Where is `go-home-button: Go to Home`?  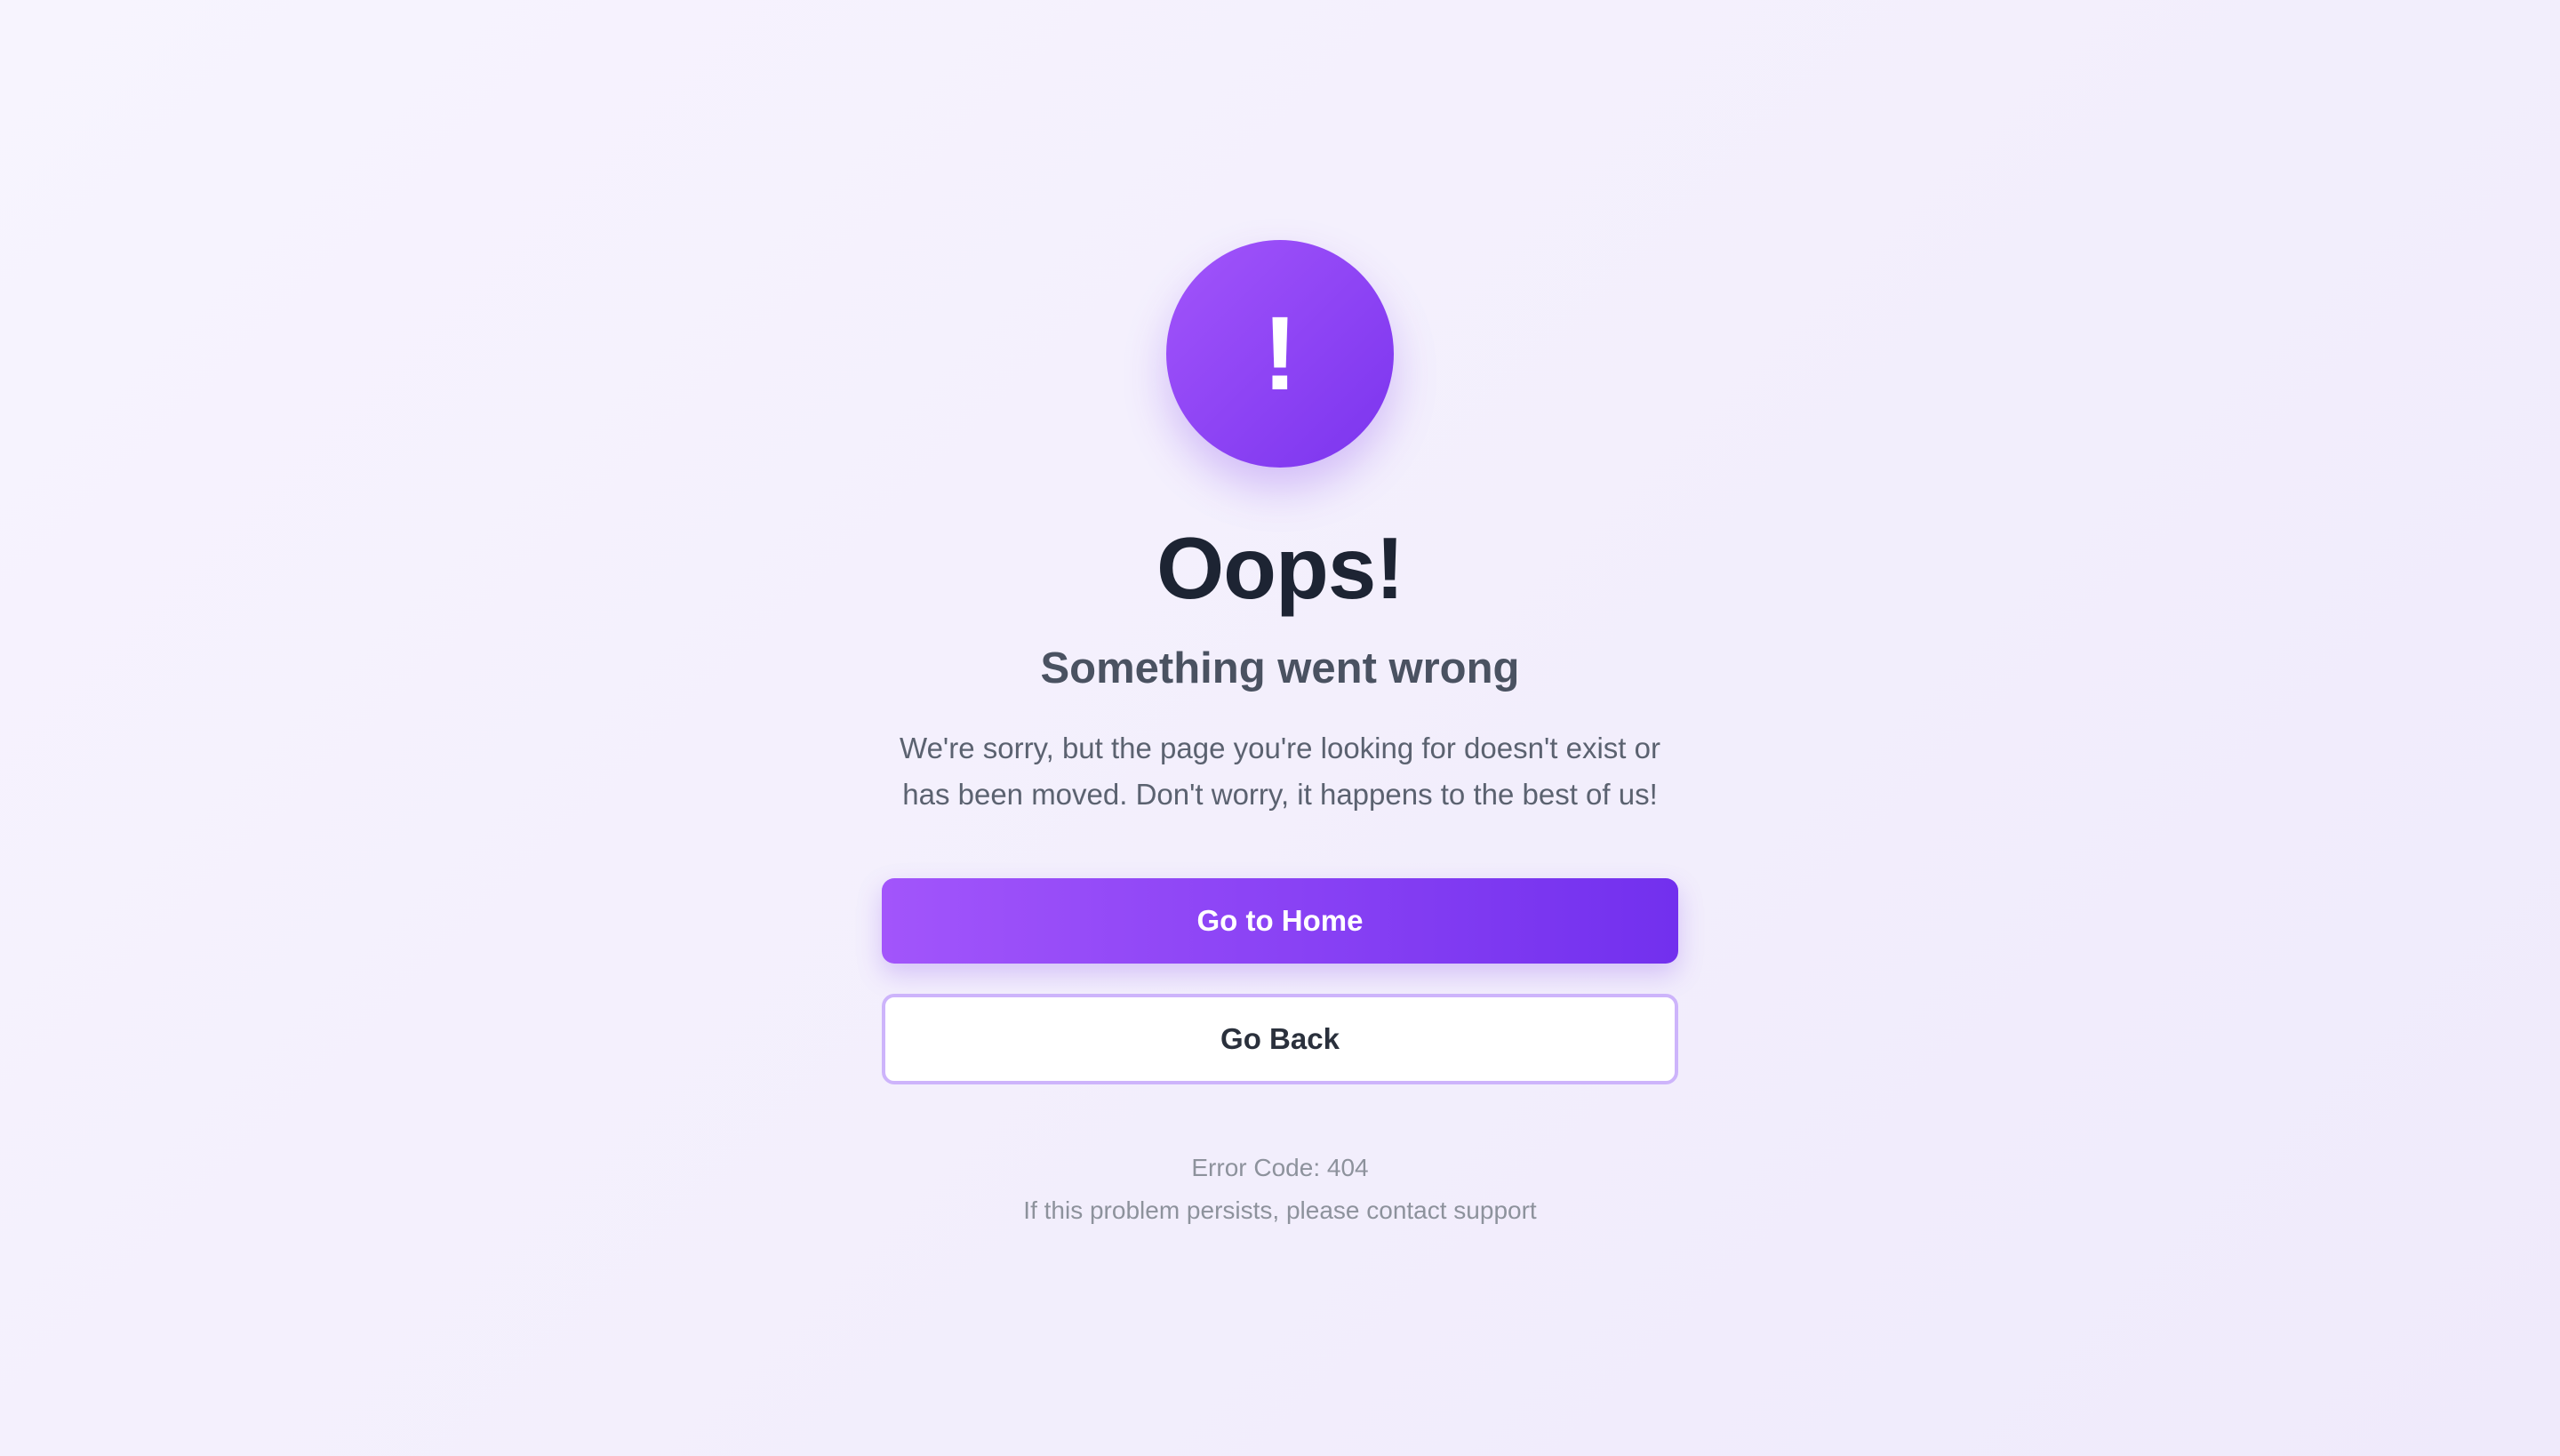 go-home-button: Go to Home is located at coordinates (1280, 920).